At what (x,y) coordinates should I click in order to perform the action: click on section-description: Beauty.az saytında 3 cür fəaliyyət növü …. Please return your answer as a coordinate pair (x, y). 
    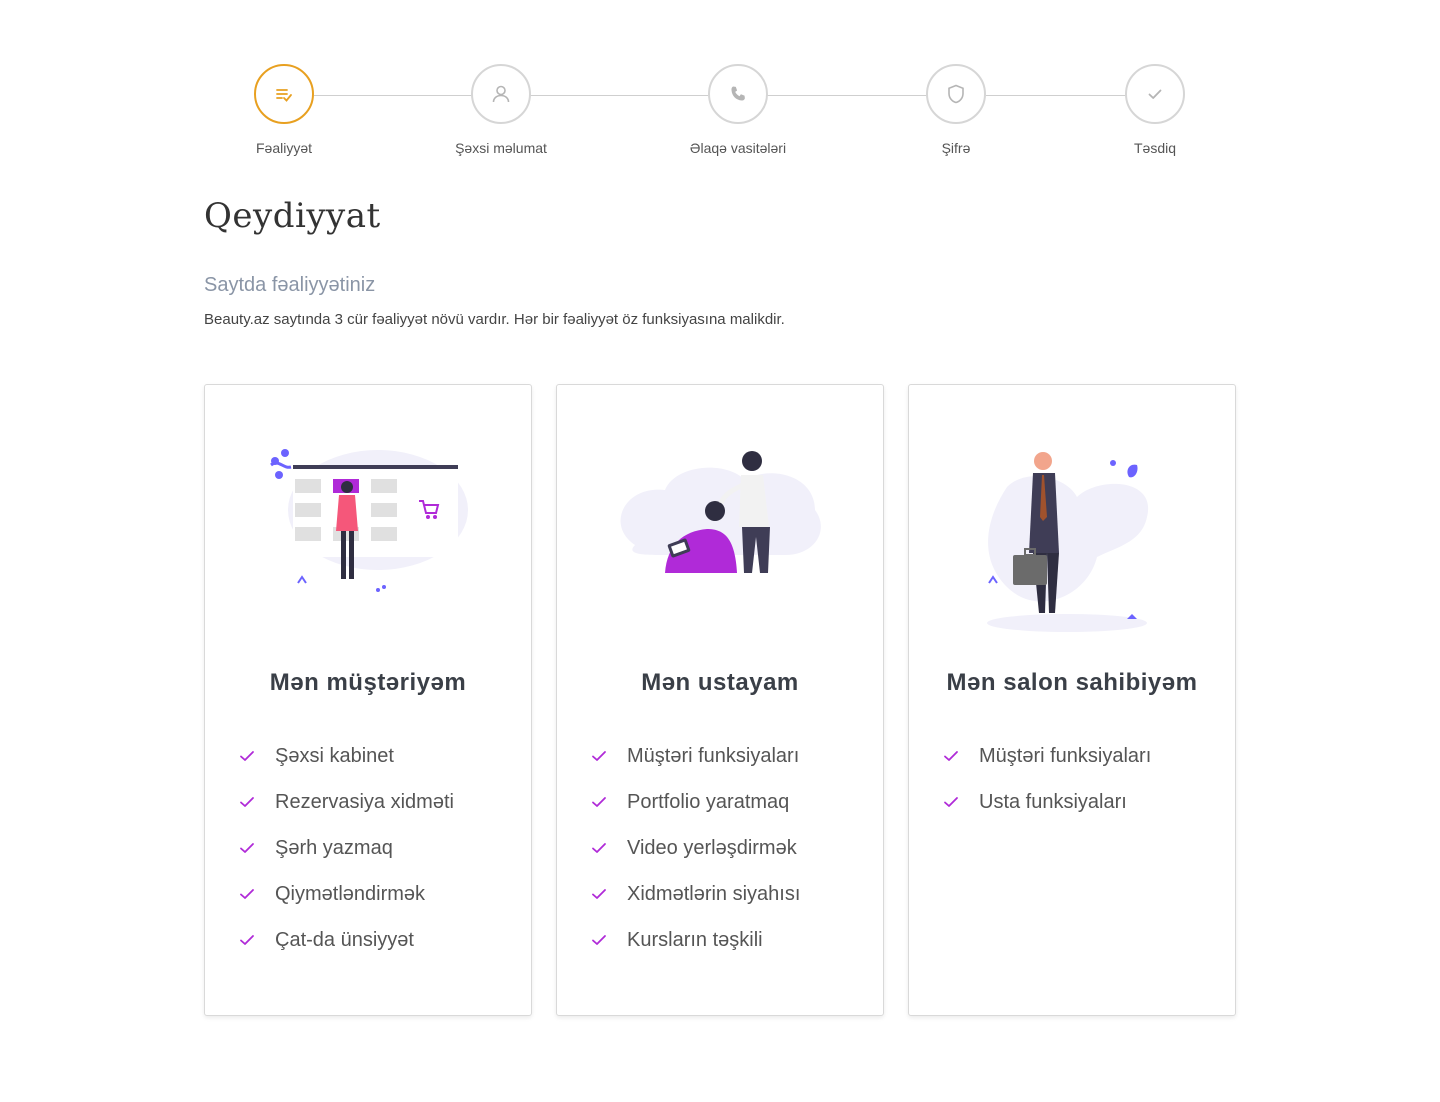
    Looking at the image, I should click on (494, 319).